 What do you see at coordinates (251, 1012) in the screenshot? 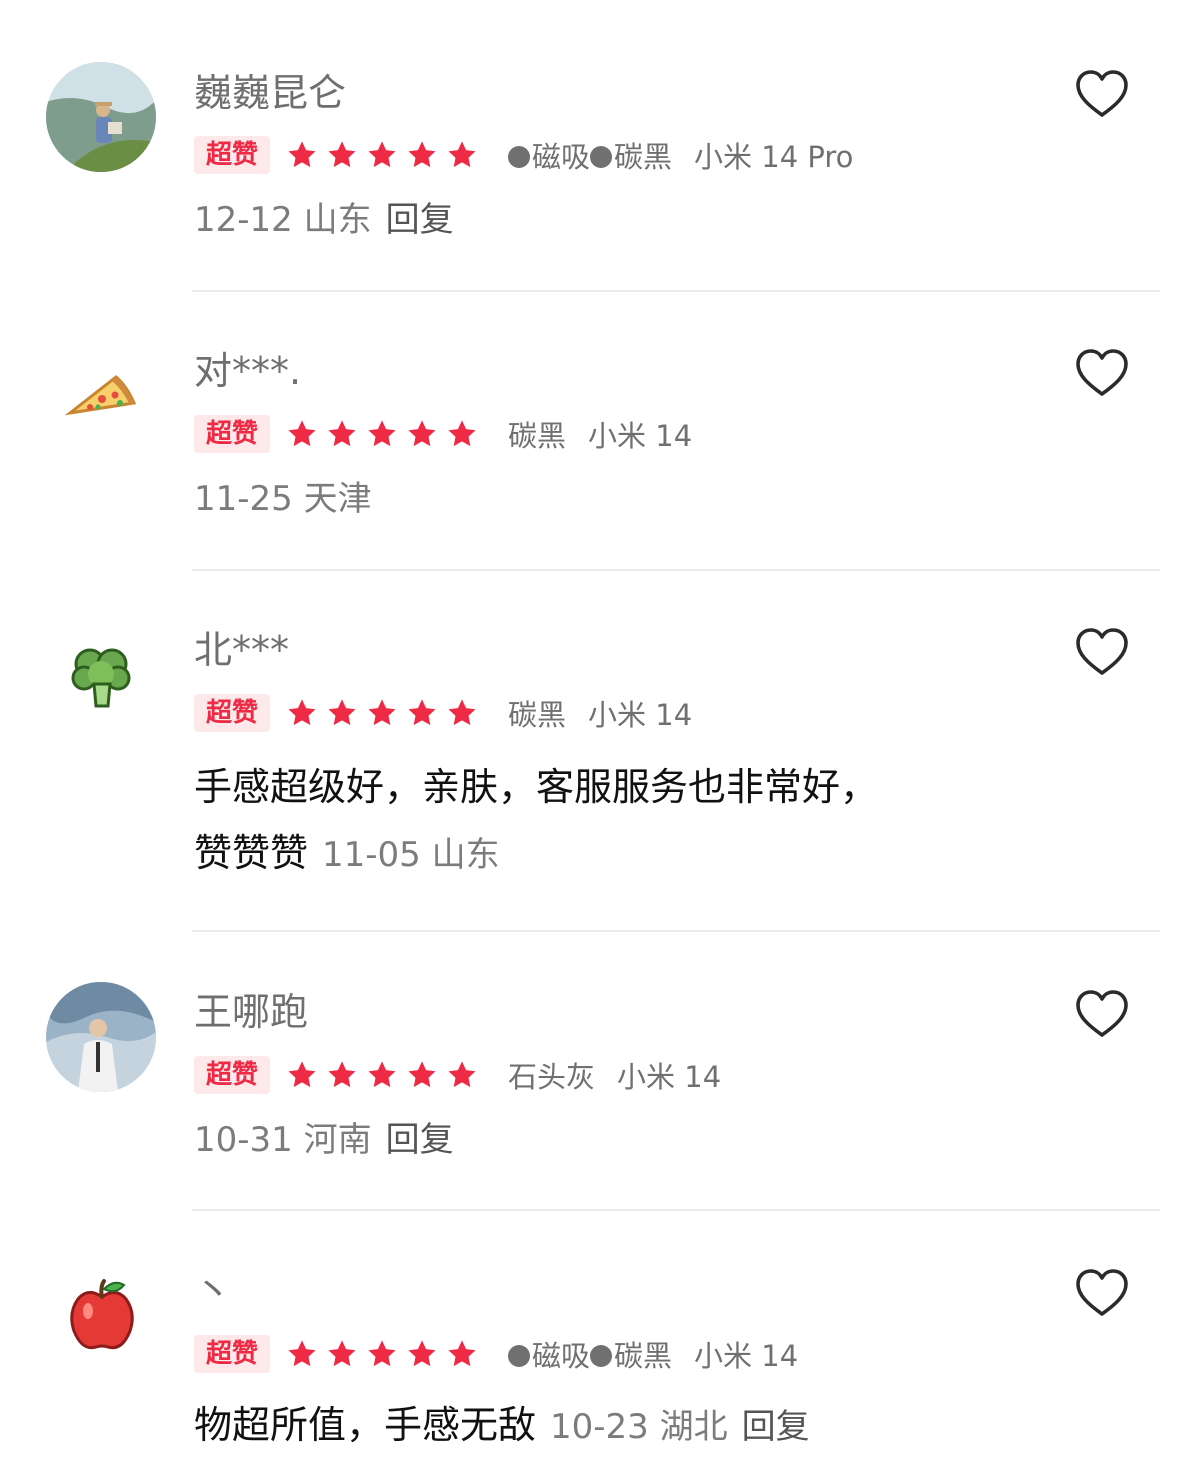
I see `username: 王哪跑` at bounding box center [251, 1012].